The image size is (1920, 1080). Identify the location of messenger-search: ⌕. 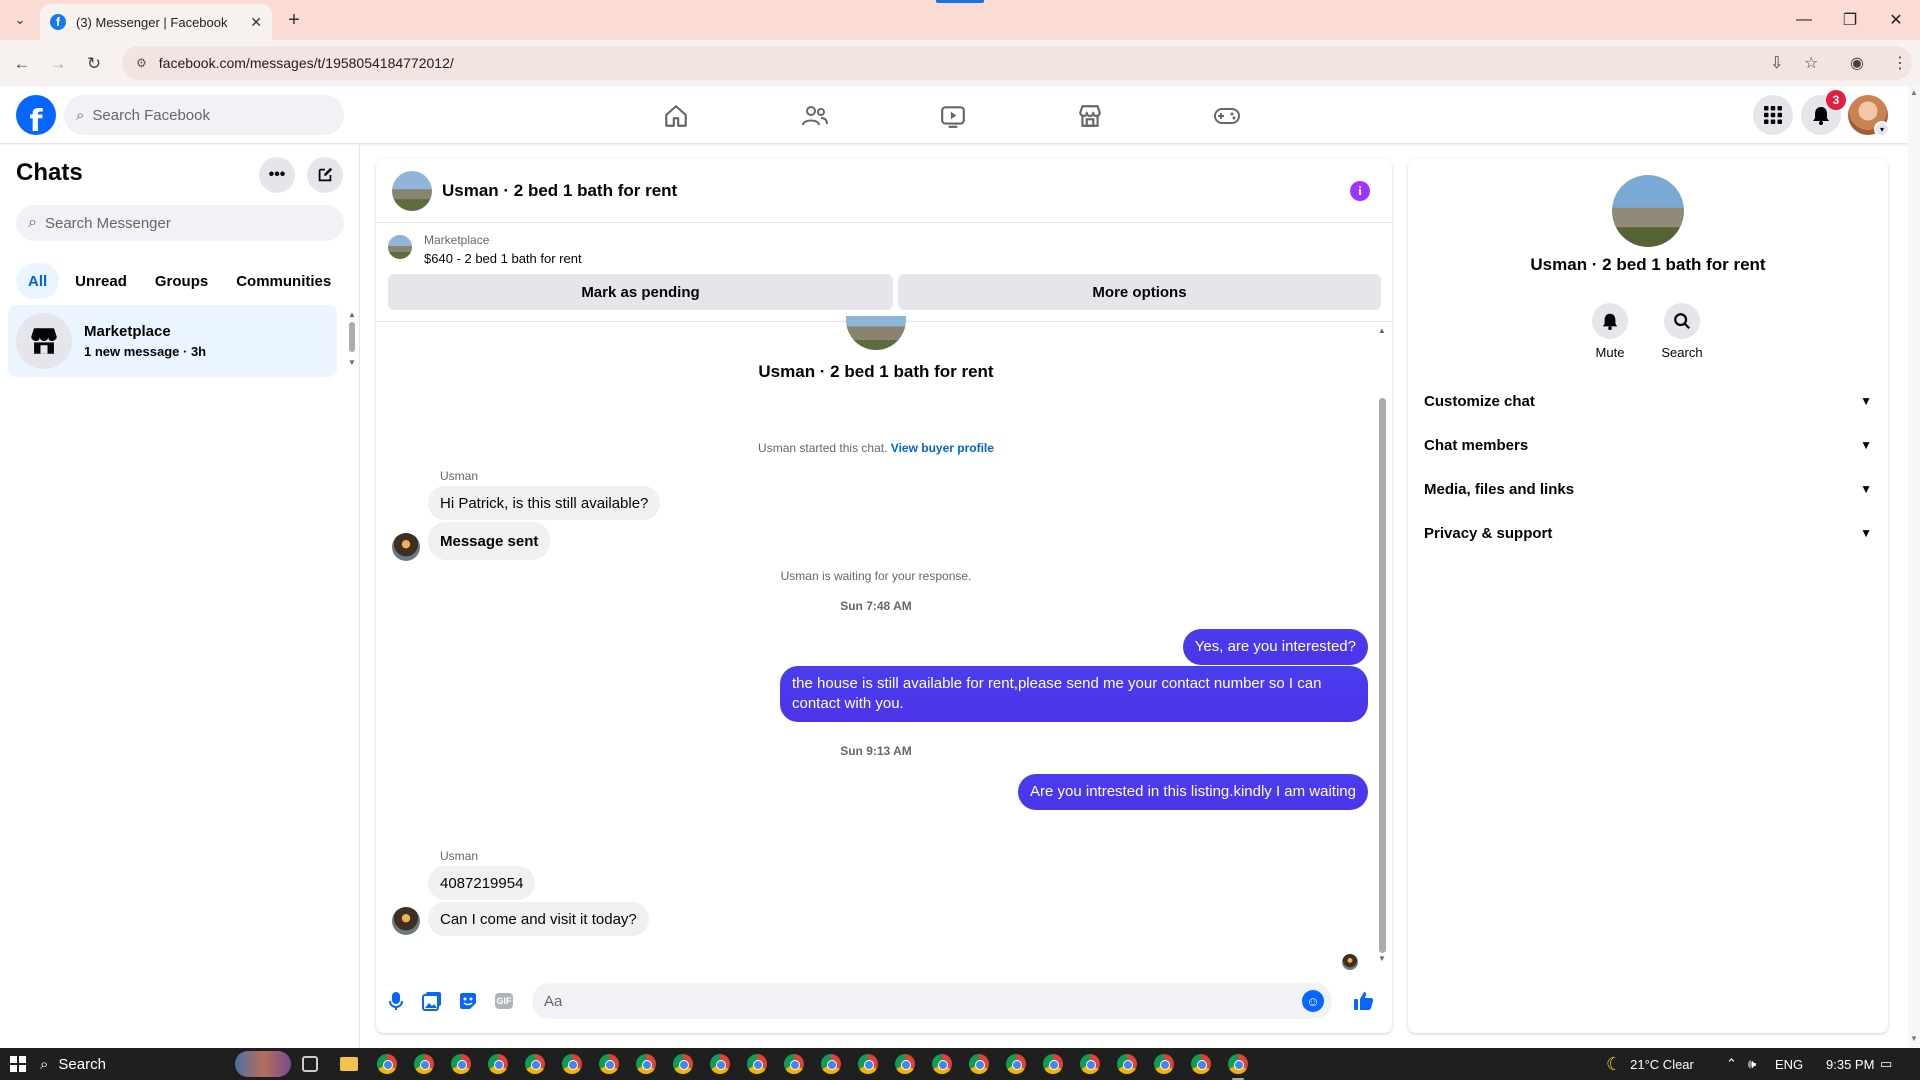
(180, 223).